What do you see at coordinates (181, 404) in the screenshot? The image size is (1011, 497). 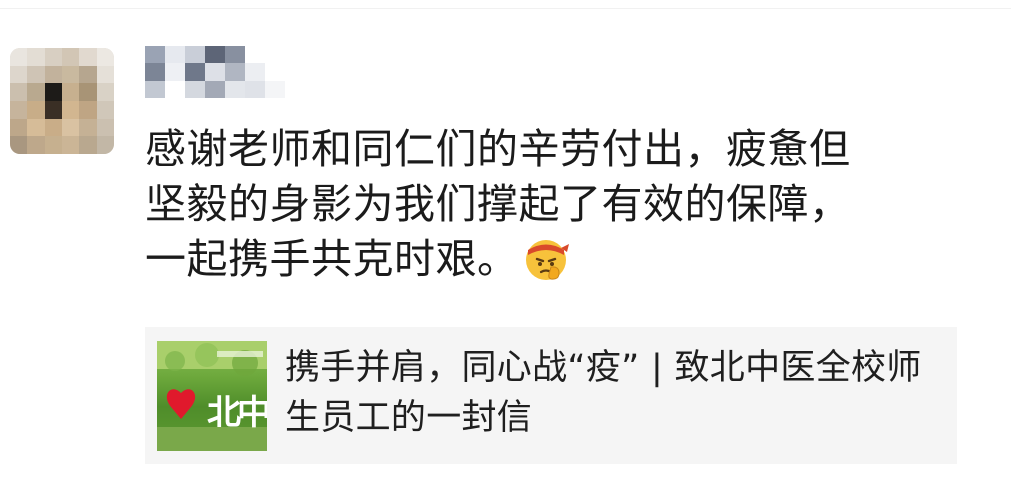 I see `heart-icon` at bounding box center [181, 404].